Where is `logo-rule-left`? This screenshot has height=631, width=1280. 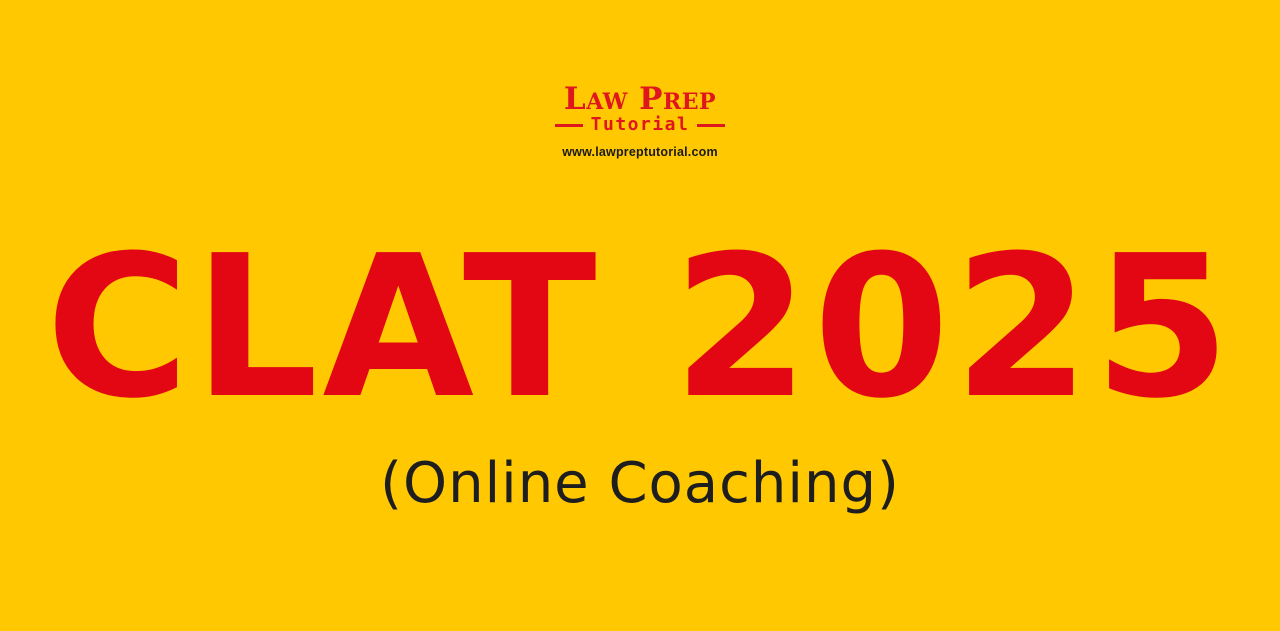
logo-rule-left is located at coordinates (569, 125).